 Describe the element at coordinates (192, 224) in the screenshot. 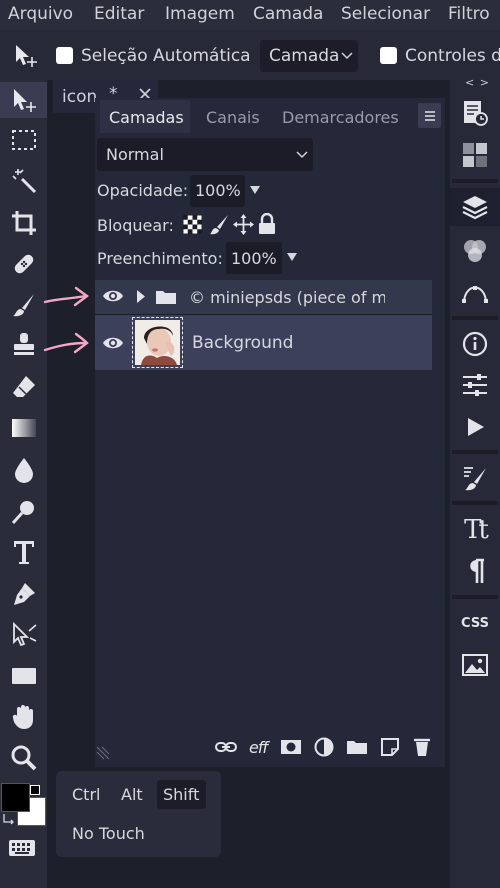

I see `lock-transparency-icon` at that location.